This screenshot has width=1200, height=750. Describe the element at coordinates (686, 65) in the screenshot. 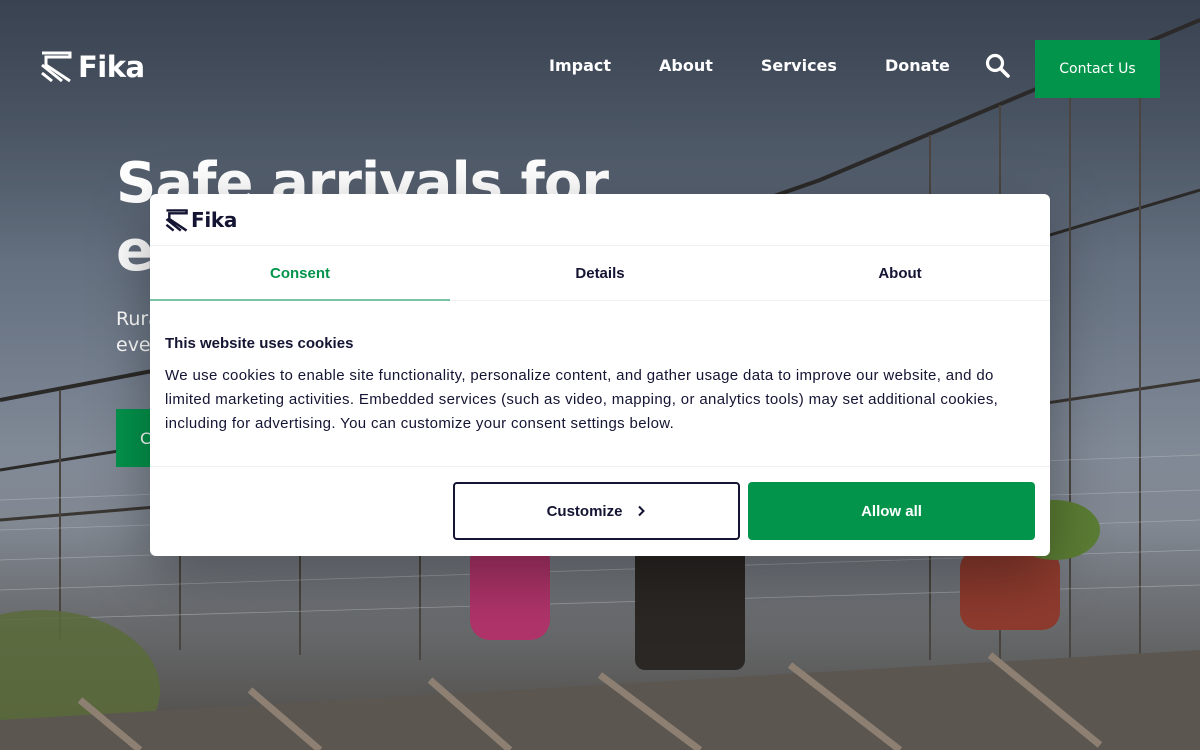

I see `nav-item-about: About` at that location.